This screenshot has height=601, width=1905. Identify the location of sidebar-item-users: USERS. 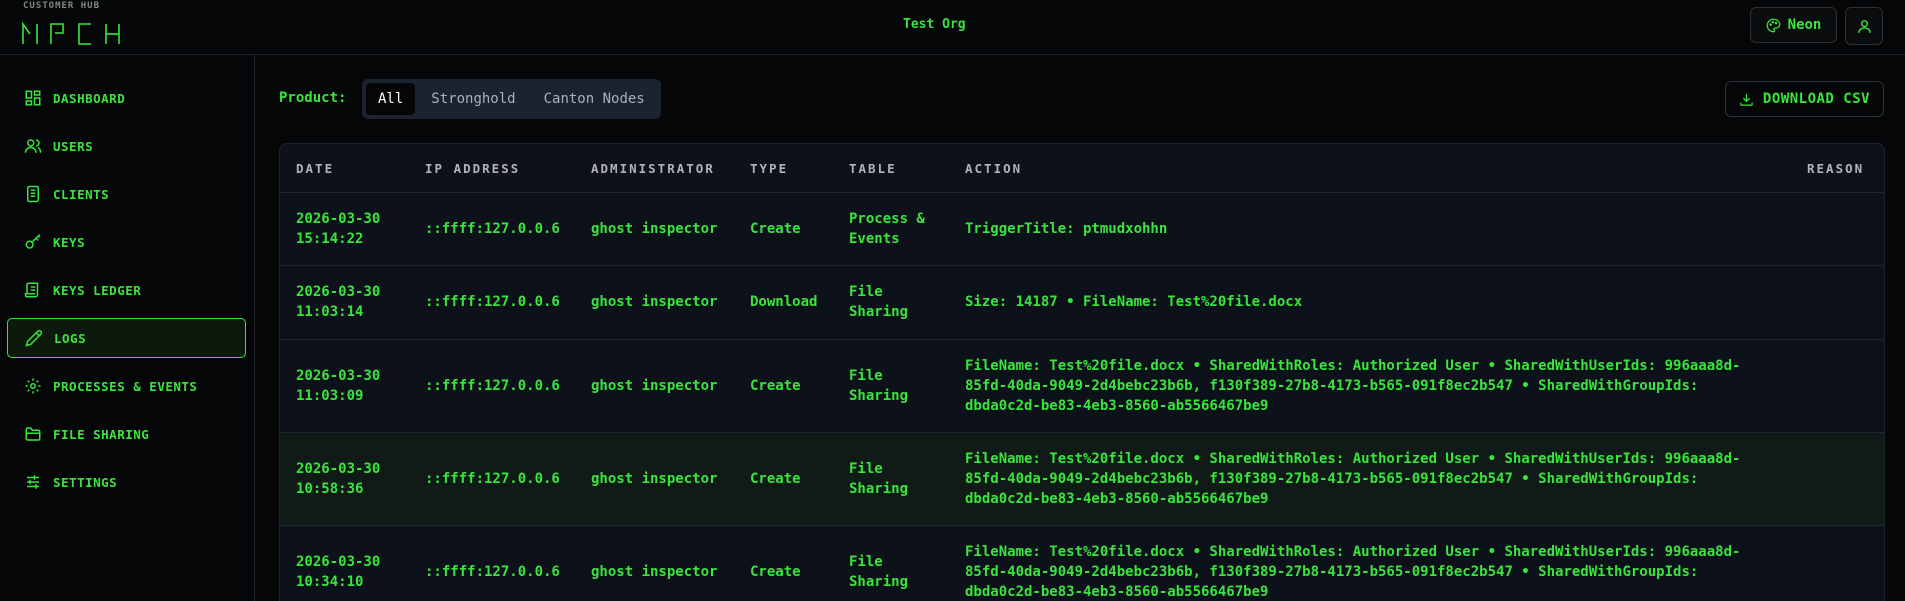
(126, 146).